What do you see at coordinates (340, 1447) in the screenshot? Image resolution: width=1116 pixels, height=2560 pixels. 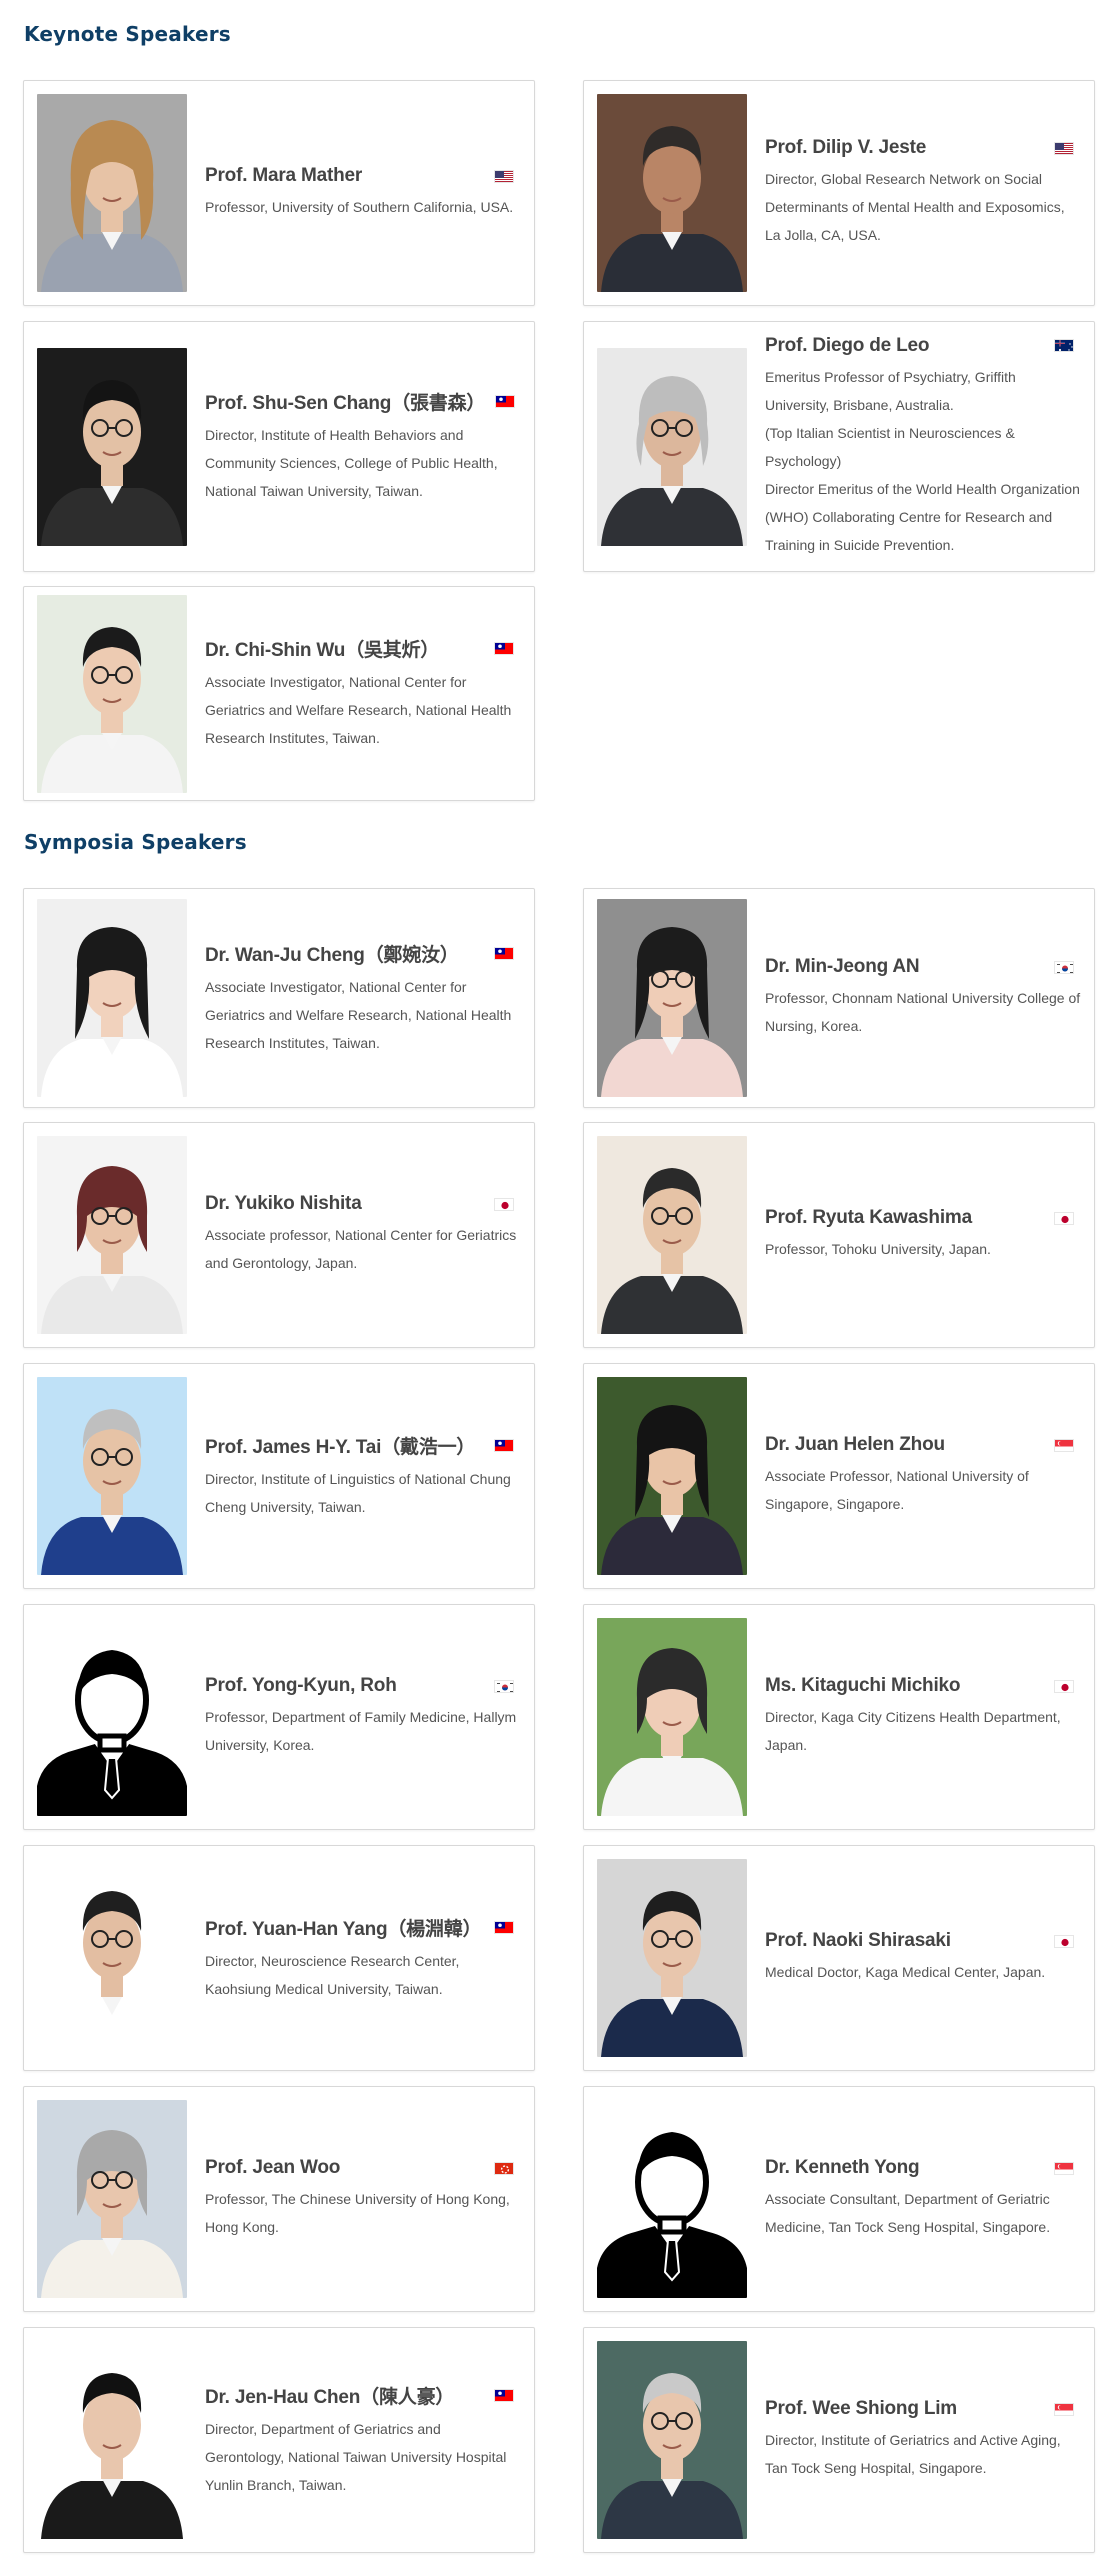 I see `speaker-name: Prof. James H-Y. Tai（戴浩一）` at bounding box center [340, 1447].